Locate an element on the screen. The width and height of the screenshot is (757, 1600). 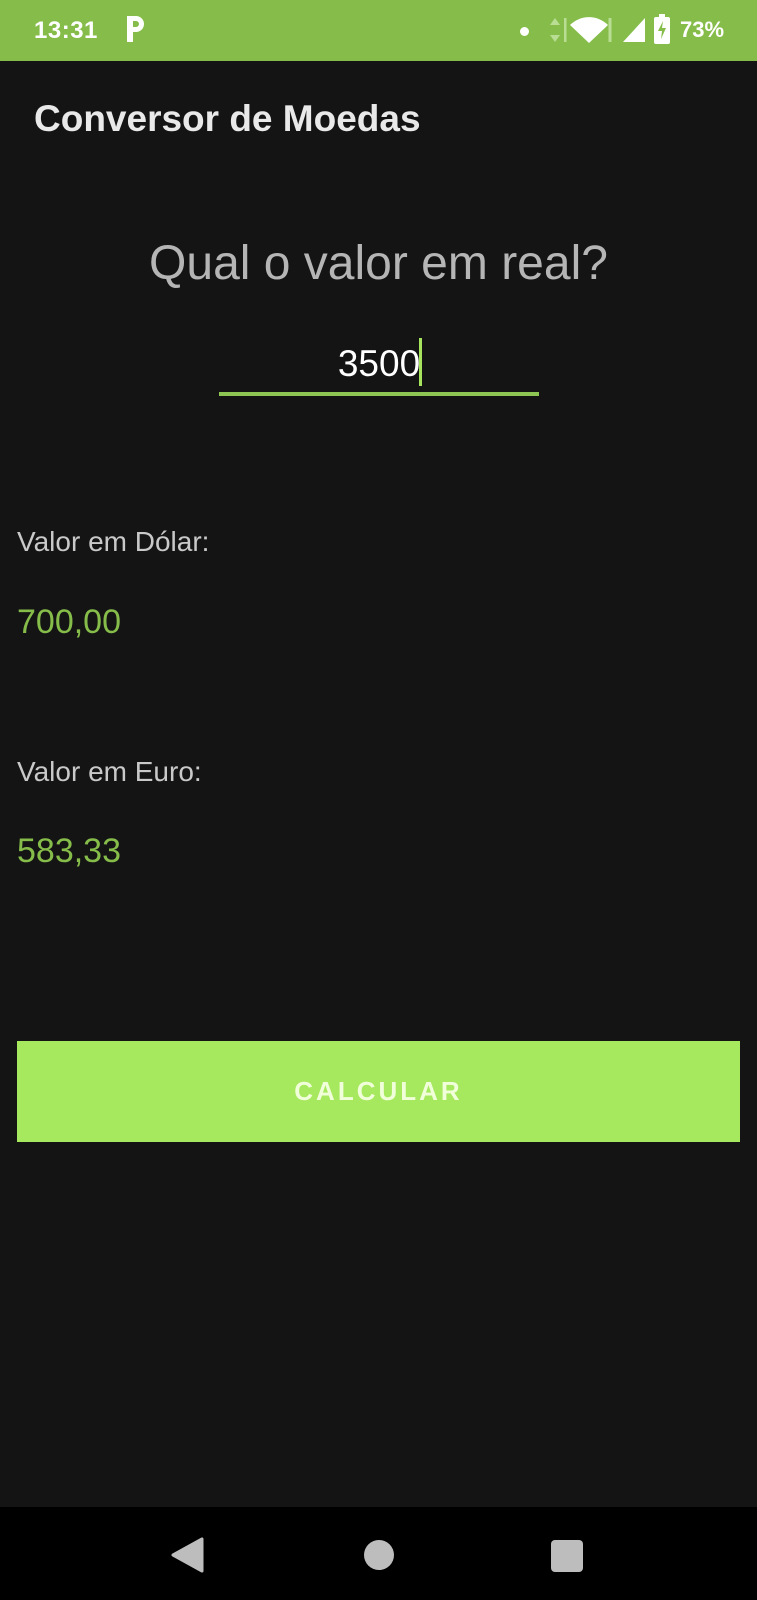
parking-app-icon is located at coordinates (135, 29).